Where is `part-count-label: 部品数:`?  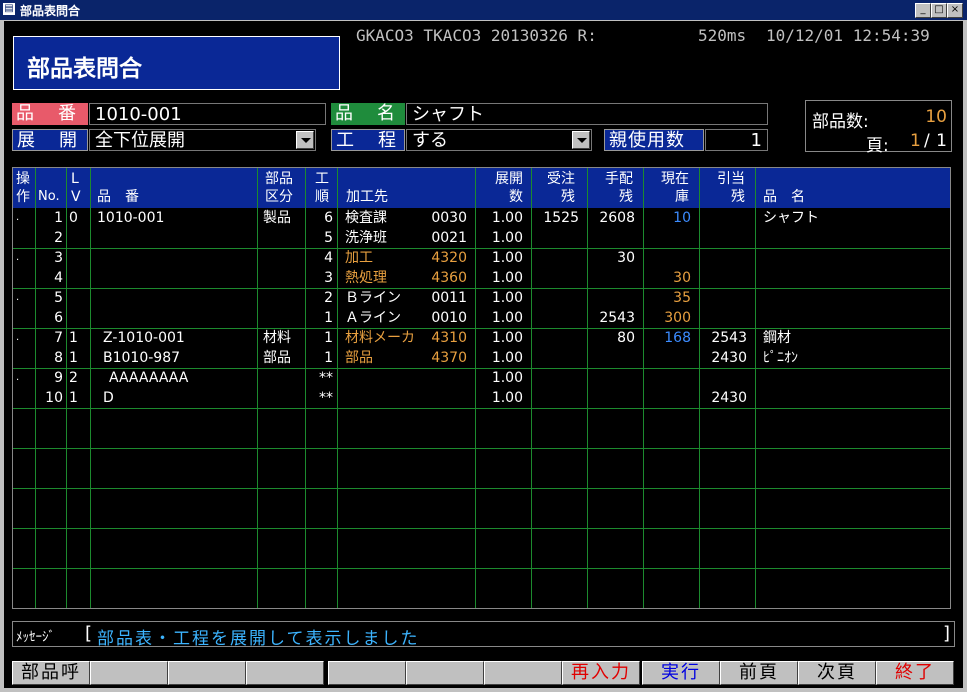
part-count-label: 部品数: is located at coordinates (840, 122).